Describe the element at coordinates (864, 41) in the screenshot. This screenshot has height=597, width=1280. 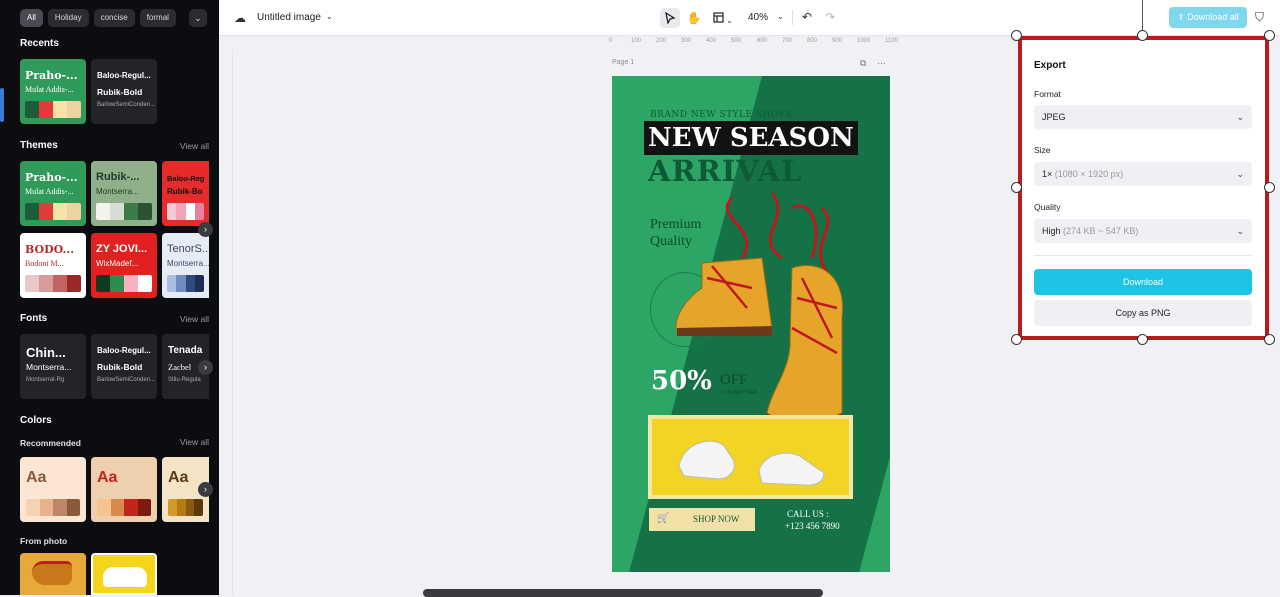
I see `ruler-tick: 1000` at that location.